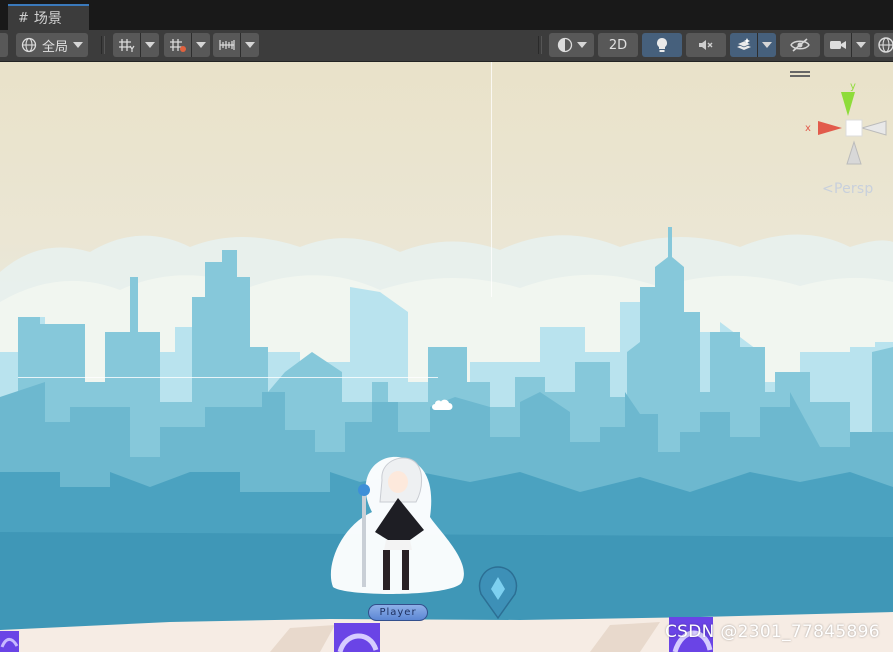  I want to click on scene-tab: # 场景, so click(48, 17).